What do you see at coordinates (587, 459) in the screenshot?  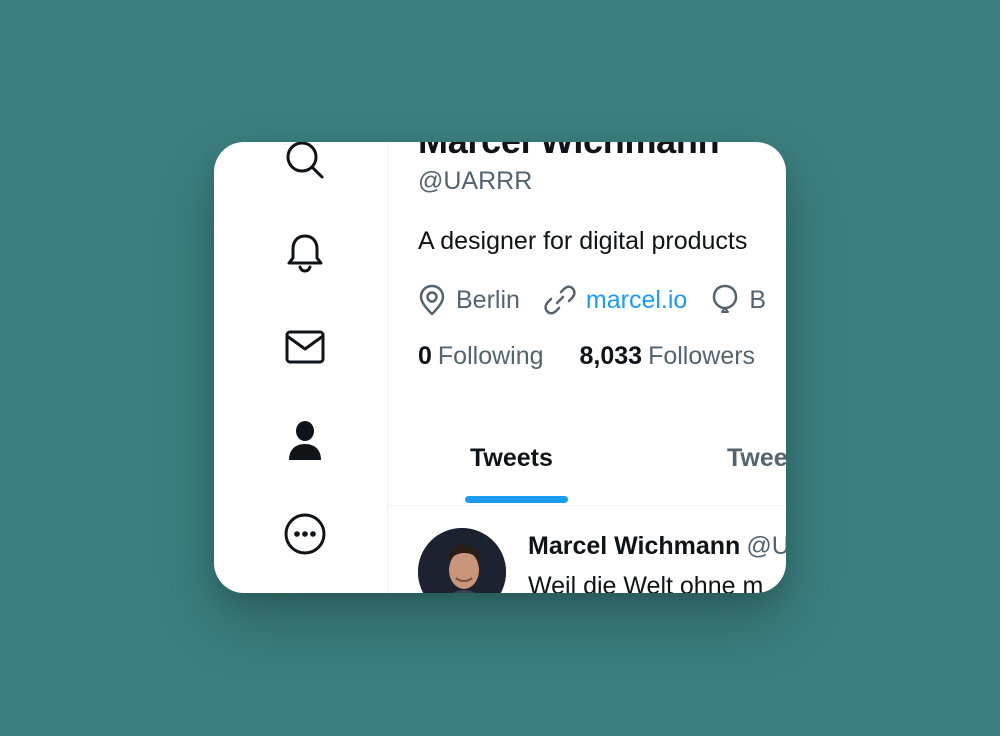 I see `profile-tabs: Tweets Tweets & replies` at bounding box center [587, 459].